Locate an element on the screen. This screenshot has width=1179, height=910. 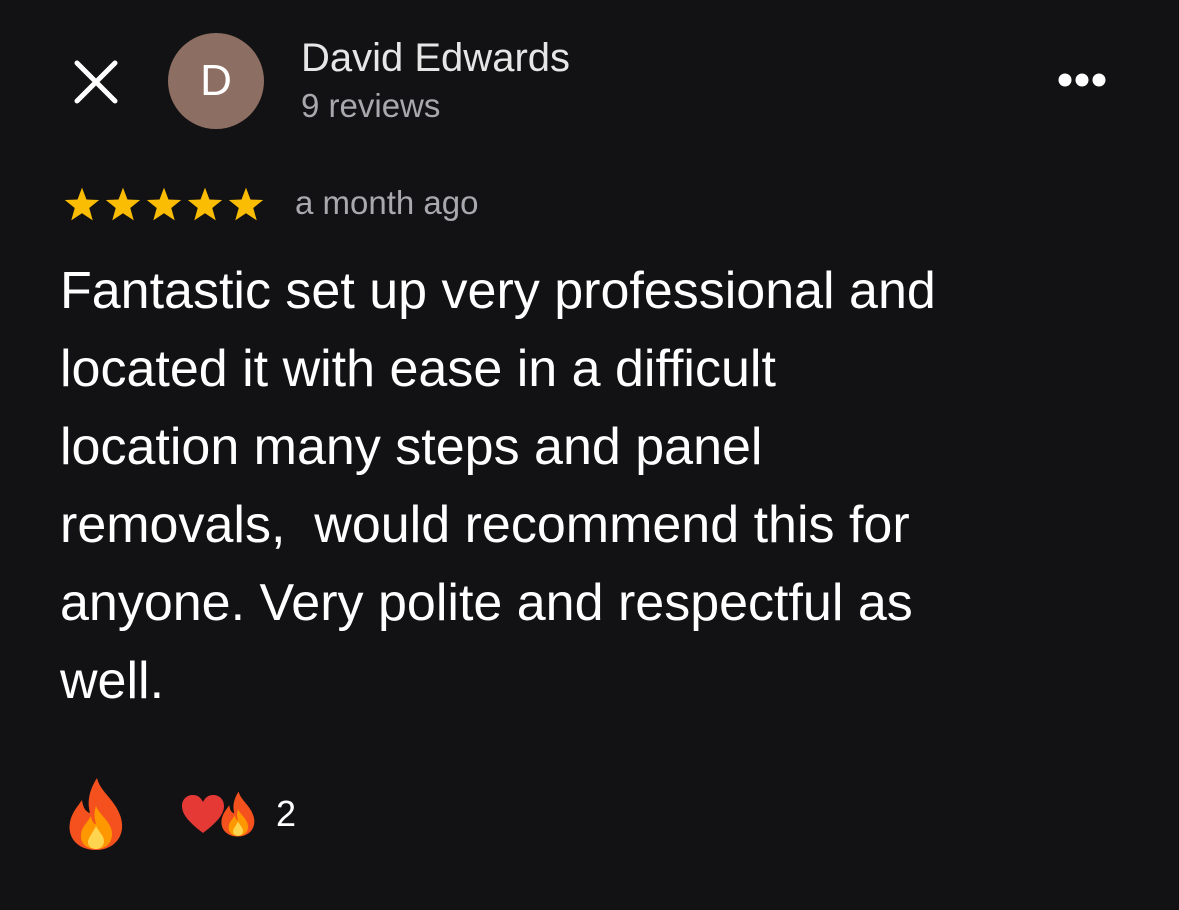
star-rating is located at coordinates (164, 205).